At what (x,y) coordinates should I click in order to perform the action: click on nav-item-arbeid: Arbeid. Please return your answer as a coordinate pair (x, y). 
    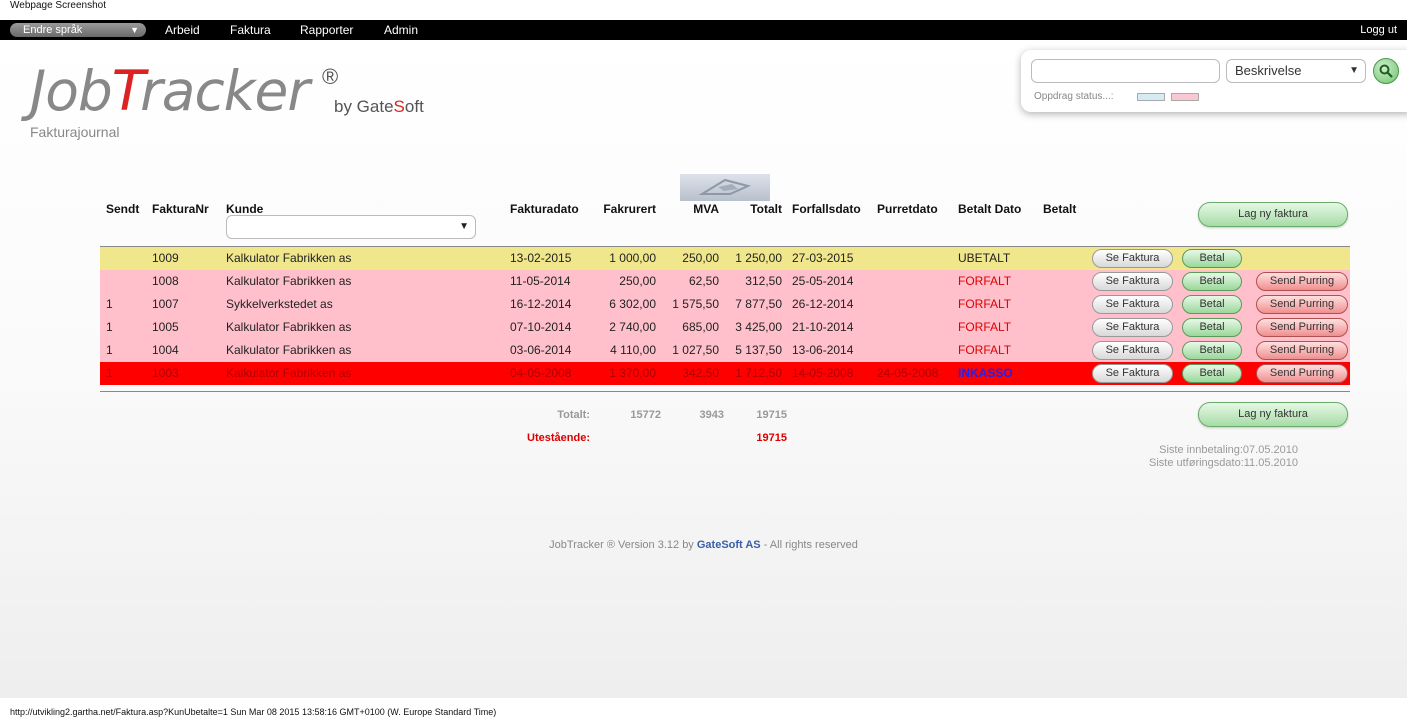
    Looking at the image, I should click on (182, 30).